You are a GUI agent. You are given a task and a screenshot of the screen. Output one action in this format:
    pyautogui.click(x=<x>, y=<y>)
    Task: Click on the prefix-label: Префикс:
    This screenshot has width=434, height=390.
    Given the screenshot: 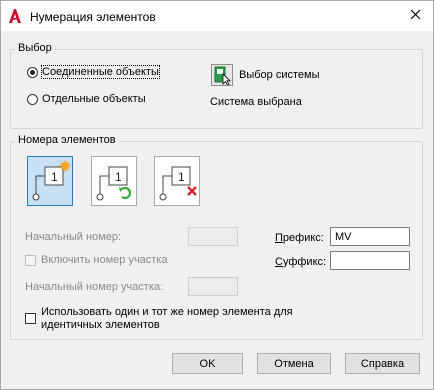 What is the action you would take?
    pyautogui.click(x=299, y=238)
    